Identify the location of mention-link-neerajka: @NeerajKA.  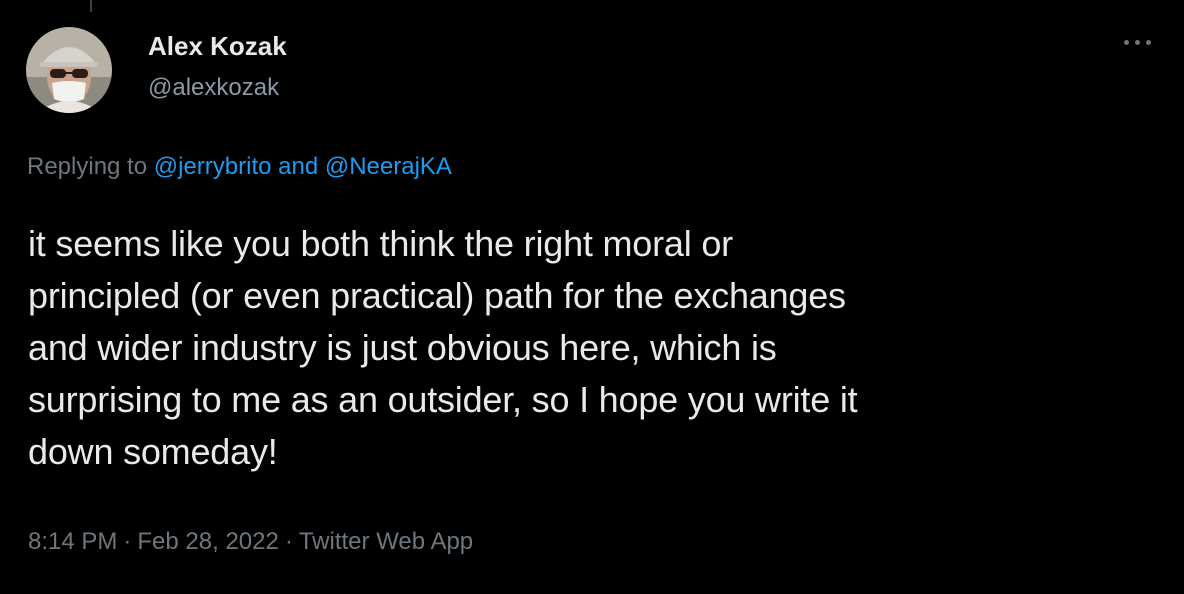
(388, 166).